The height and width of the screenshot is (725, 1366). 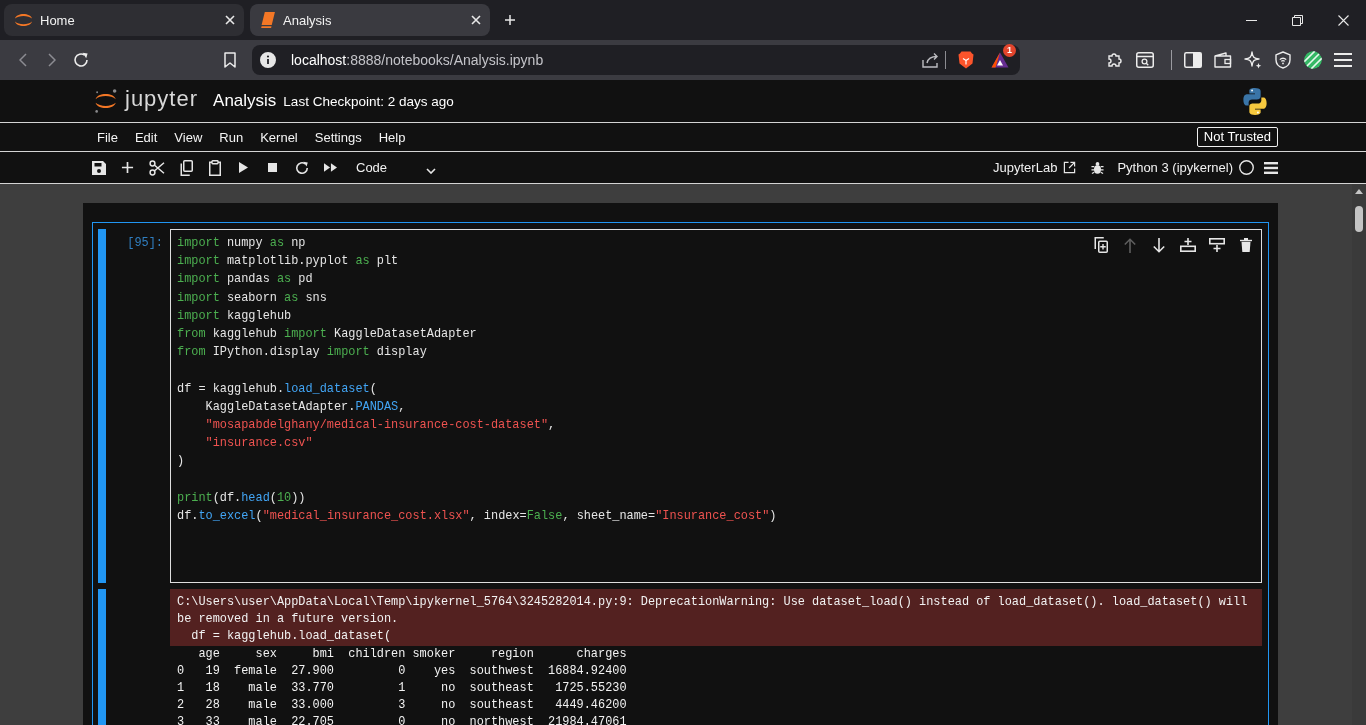 What do you see at coordinates (1216, 245) in the screenshot?
I see `bar-over-plus-icon` at bounding box center [1216, 245].